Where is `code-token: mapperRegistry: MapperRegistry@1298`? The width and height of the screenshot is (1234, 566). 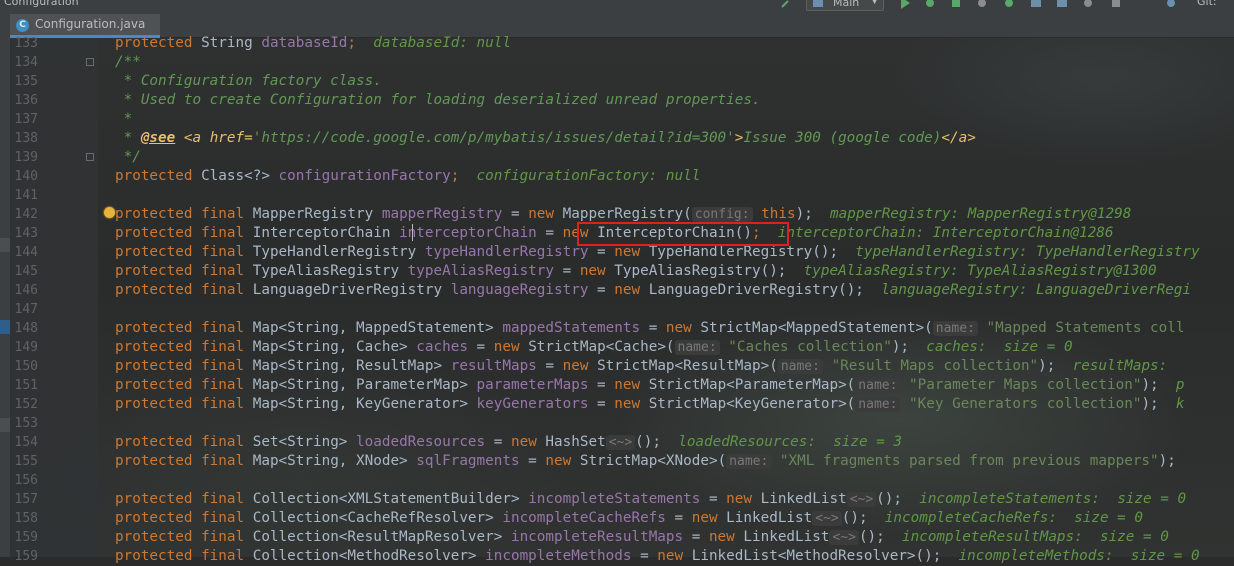 code-token: mapperRegistry: MapperRegistry@1298 is located at coordinates (981, 214).